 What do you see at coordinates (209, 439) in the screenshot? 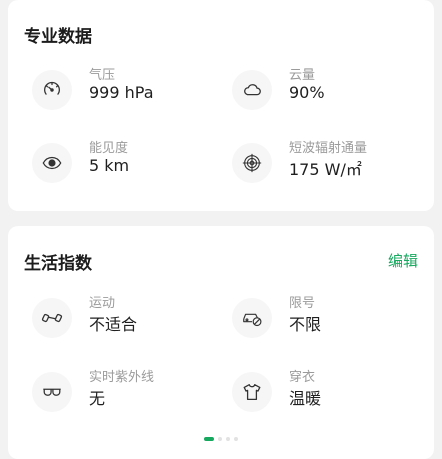
I see `page-dot-active` at bounding box center [209, 439].